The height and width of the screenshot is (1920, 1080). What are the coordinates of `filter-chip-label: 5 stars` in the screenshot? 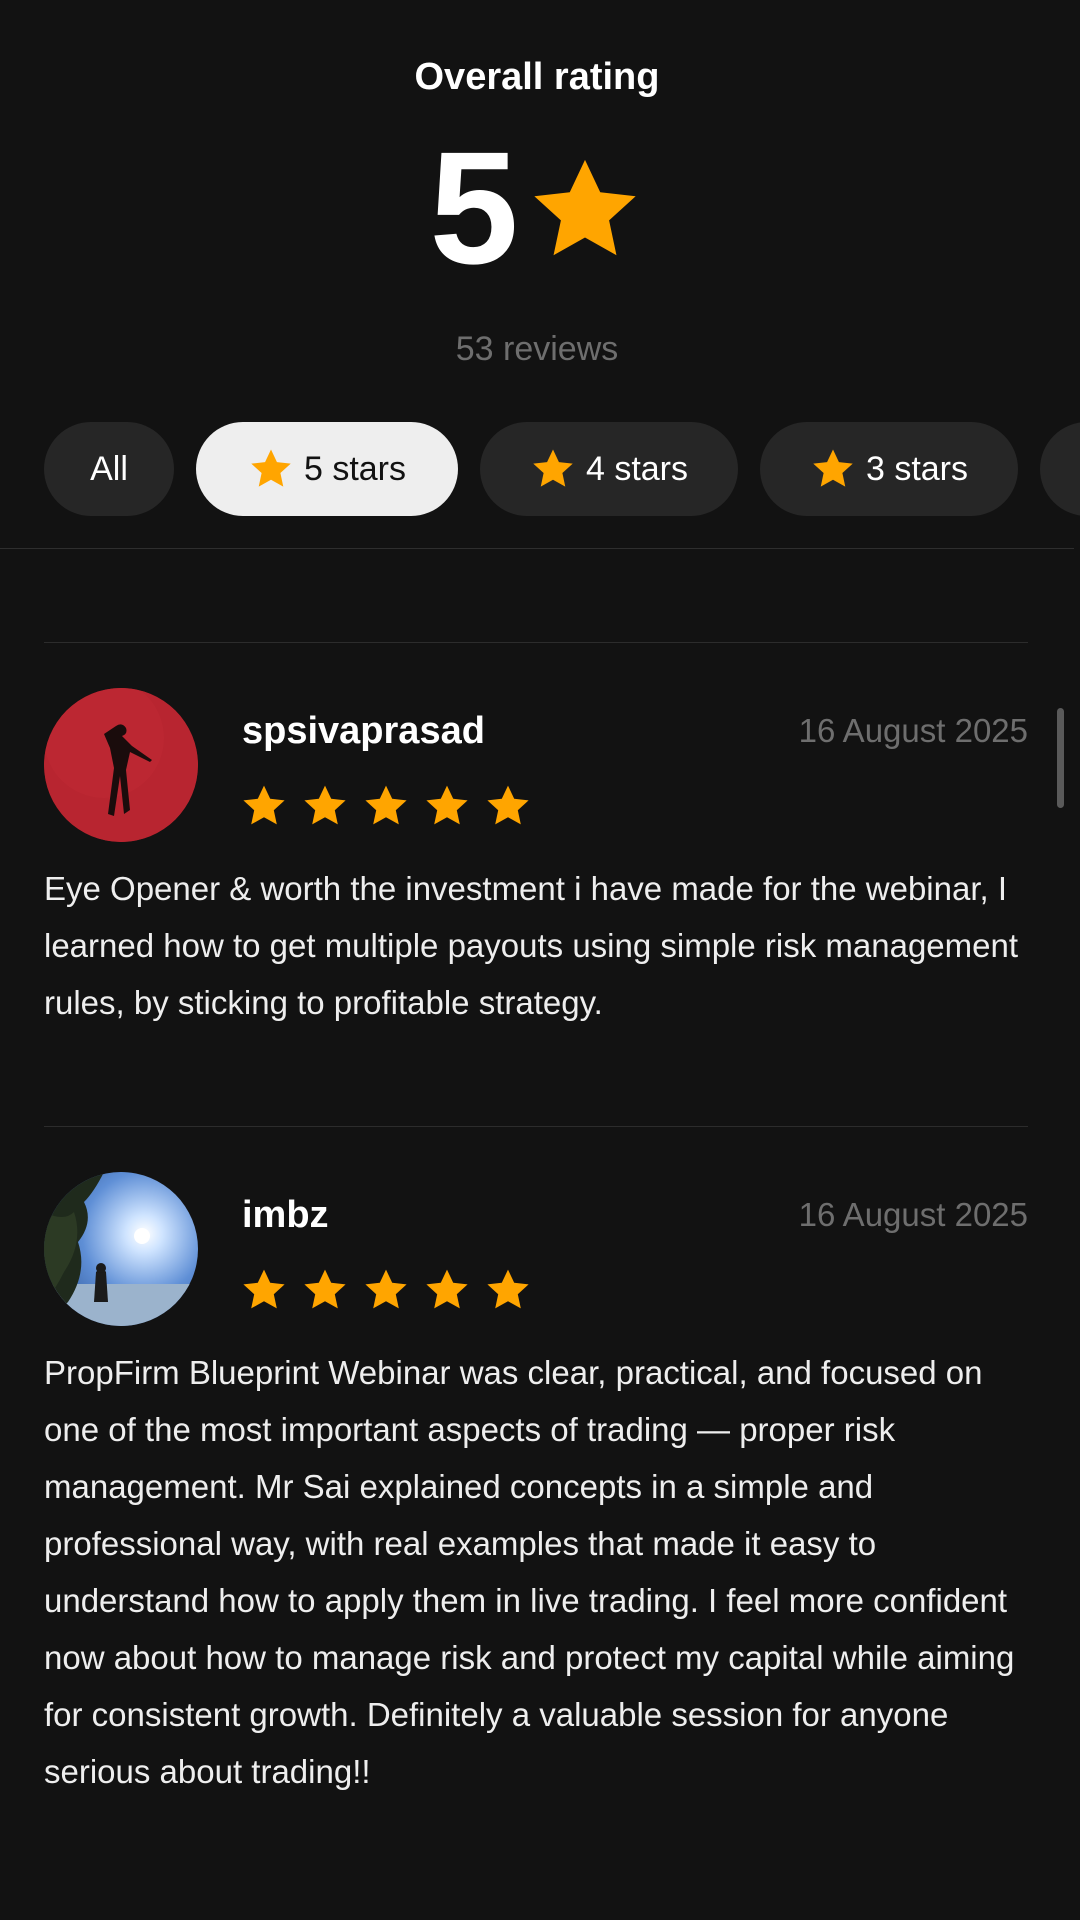 It's located at (355, 468).